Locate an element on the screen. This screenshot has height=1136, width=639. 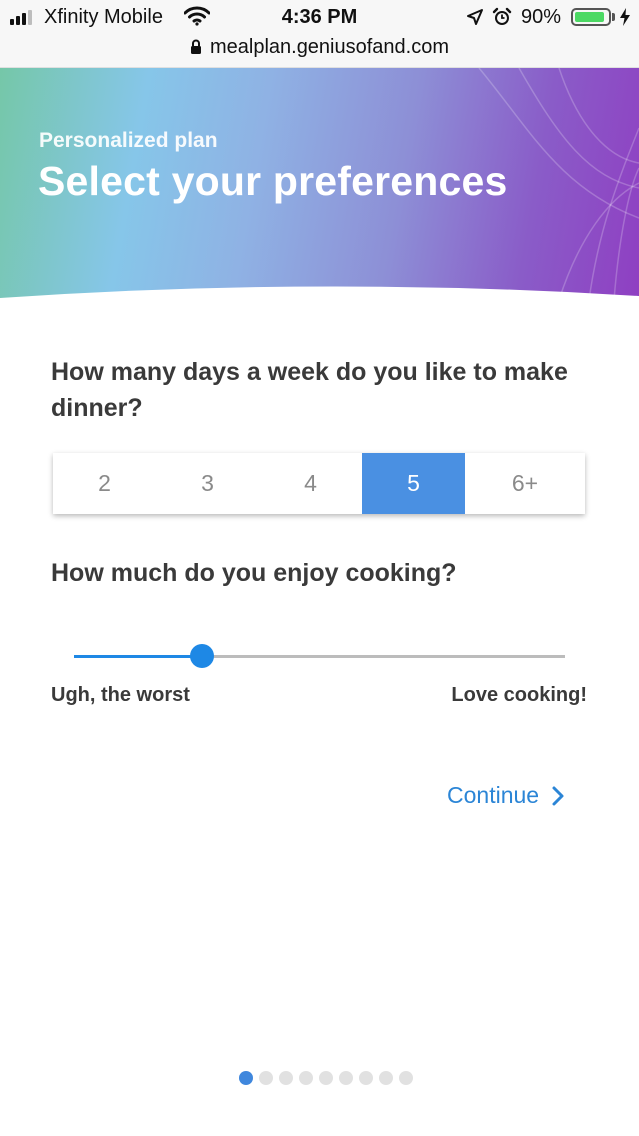
hero-subtitle: Personalized plan is located at coordinates (128, 140).